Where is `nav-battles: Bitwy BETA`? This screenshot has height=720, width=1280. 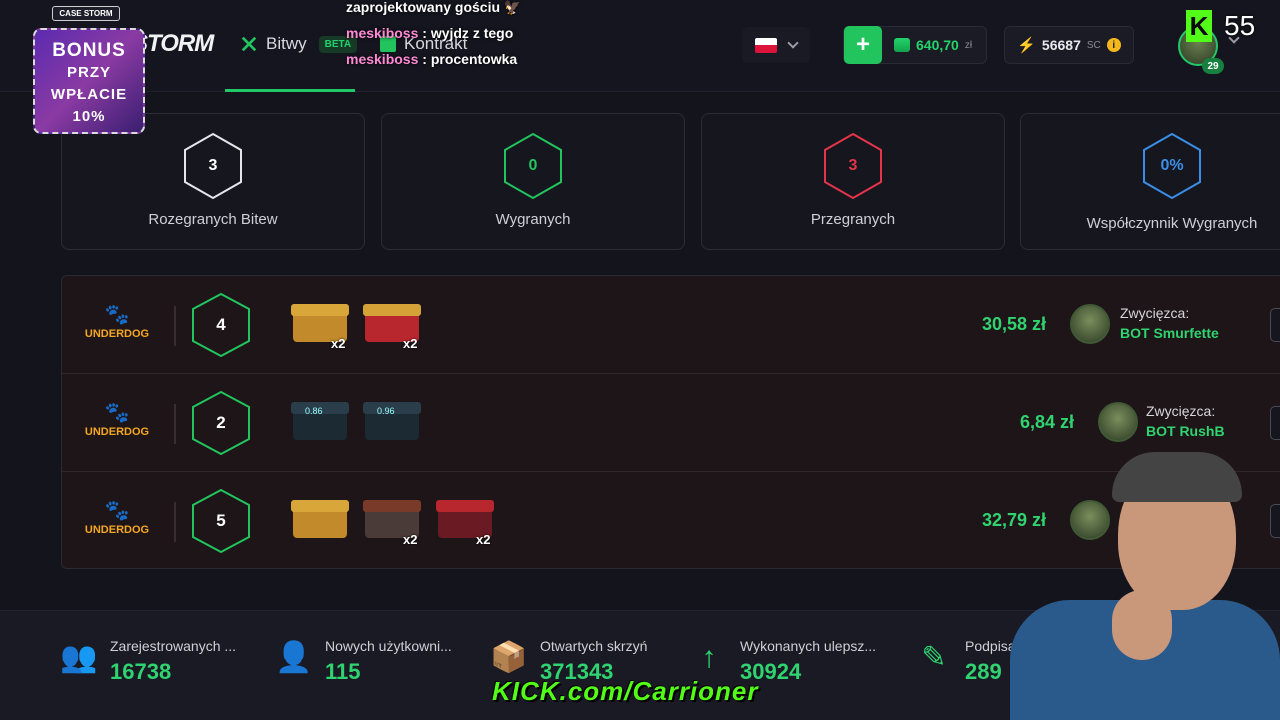
nav-battles: Bitwy BETA is located at coordinates (299, 44).